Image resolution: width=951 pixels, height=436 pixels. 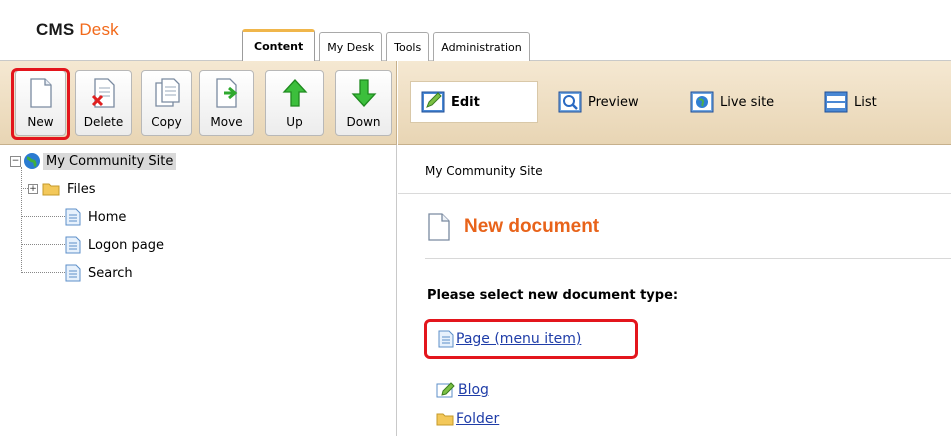 What do you see at coordinates (226, 122) in the screenshot?
I see `move-label: Move` at bounding box center [226, 122].